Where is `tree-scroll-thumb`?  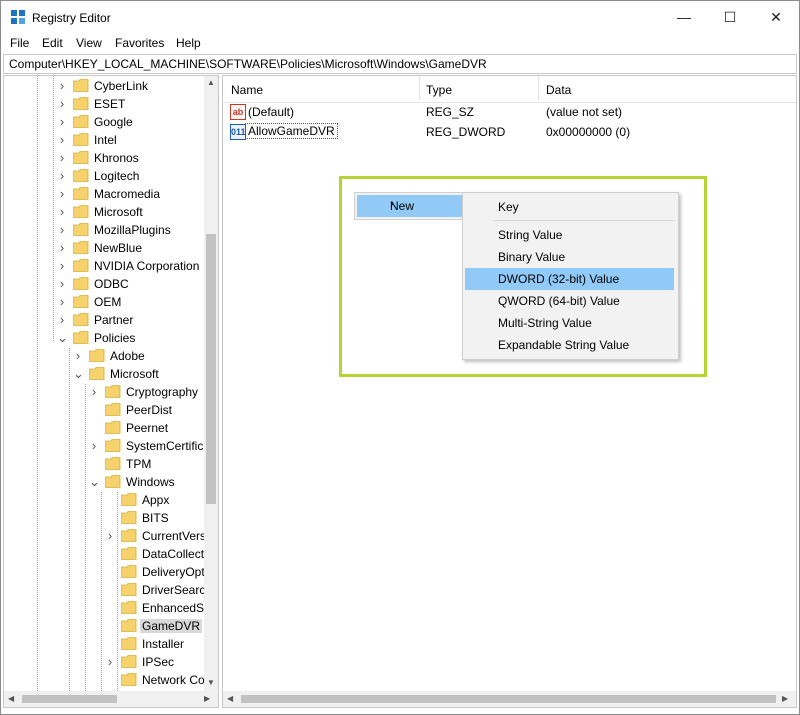 tree-scroll-thumb is located at coordinates (211, 369).